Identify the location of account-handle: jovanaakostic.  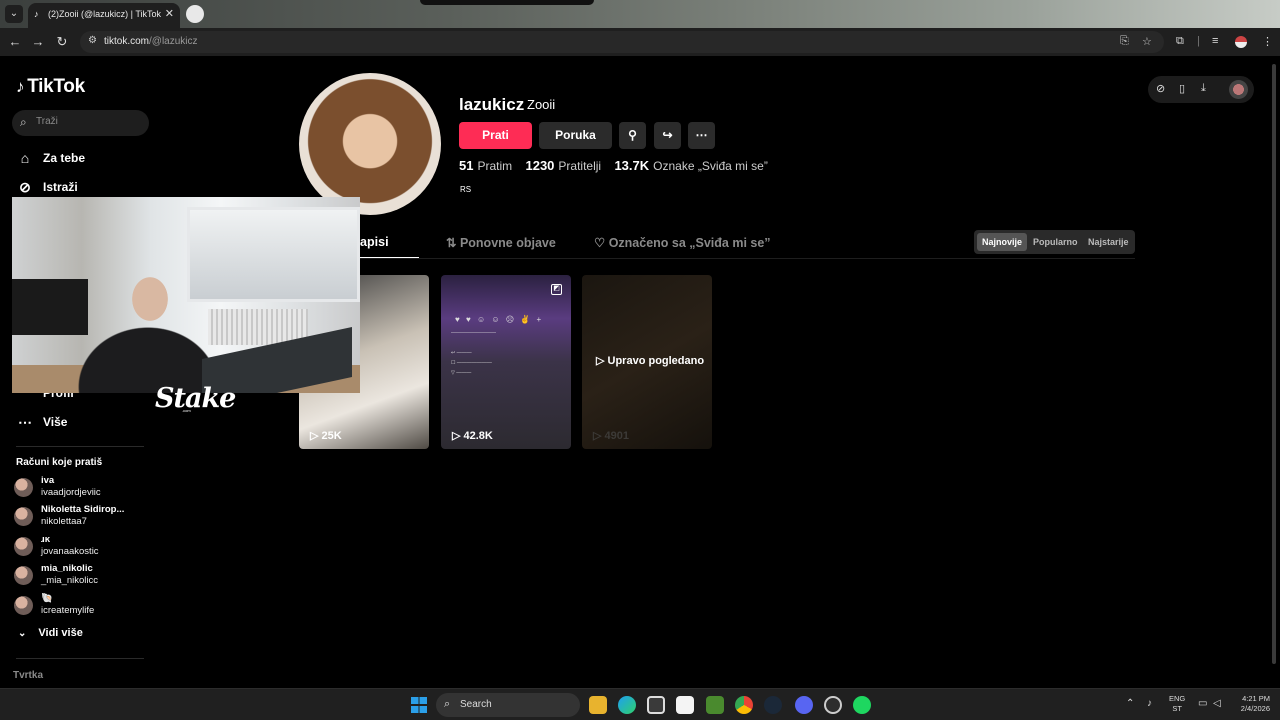
(70, 551).